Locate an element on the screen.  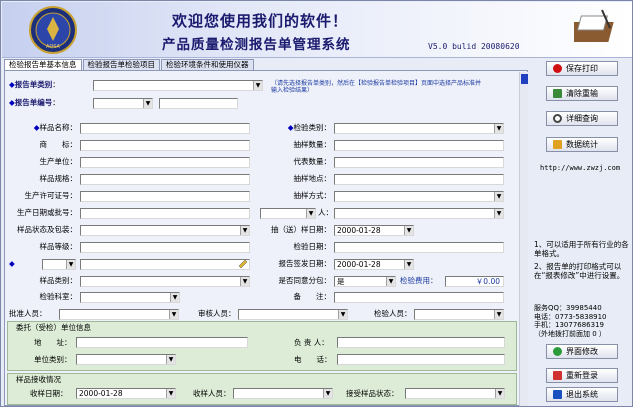
fee-input: ￥0.00 is located at coordinates (474, 281).